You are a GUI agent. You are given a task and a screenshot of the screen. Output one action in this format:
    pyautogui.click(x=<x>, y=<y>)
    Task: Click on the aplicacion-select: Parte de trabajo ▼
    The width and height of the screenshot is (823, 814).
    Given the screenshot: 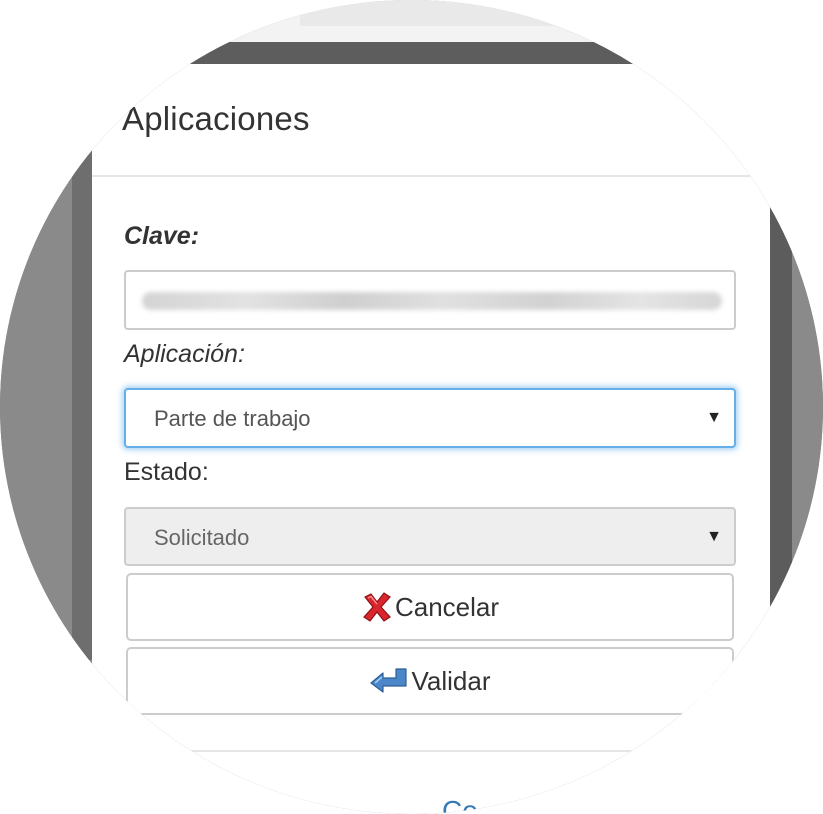 What is the action you would take?
    pyautogui.click(x=430, y=418)
    